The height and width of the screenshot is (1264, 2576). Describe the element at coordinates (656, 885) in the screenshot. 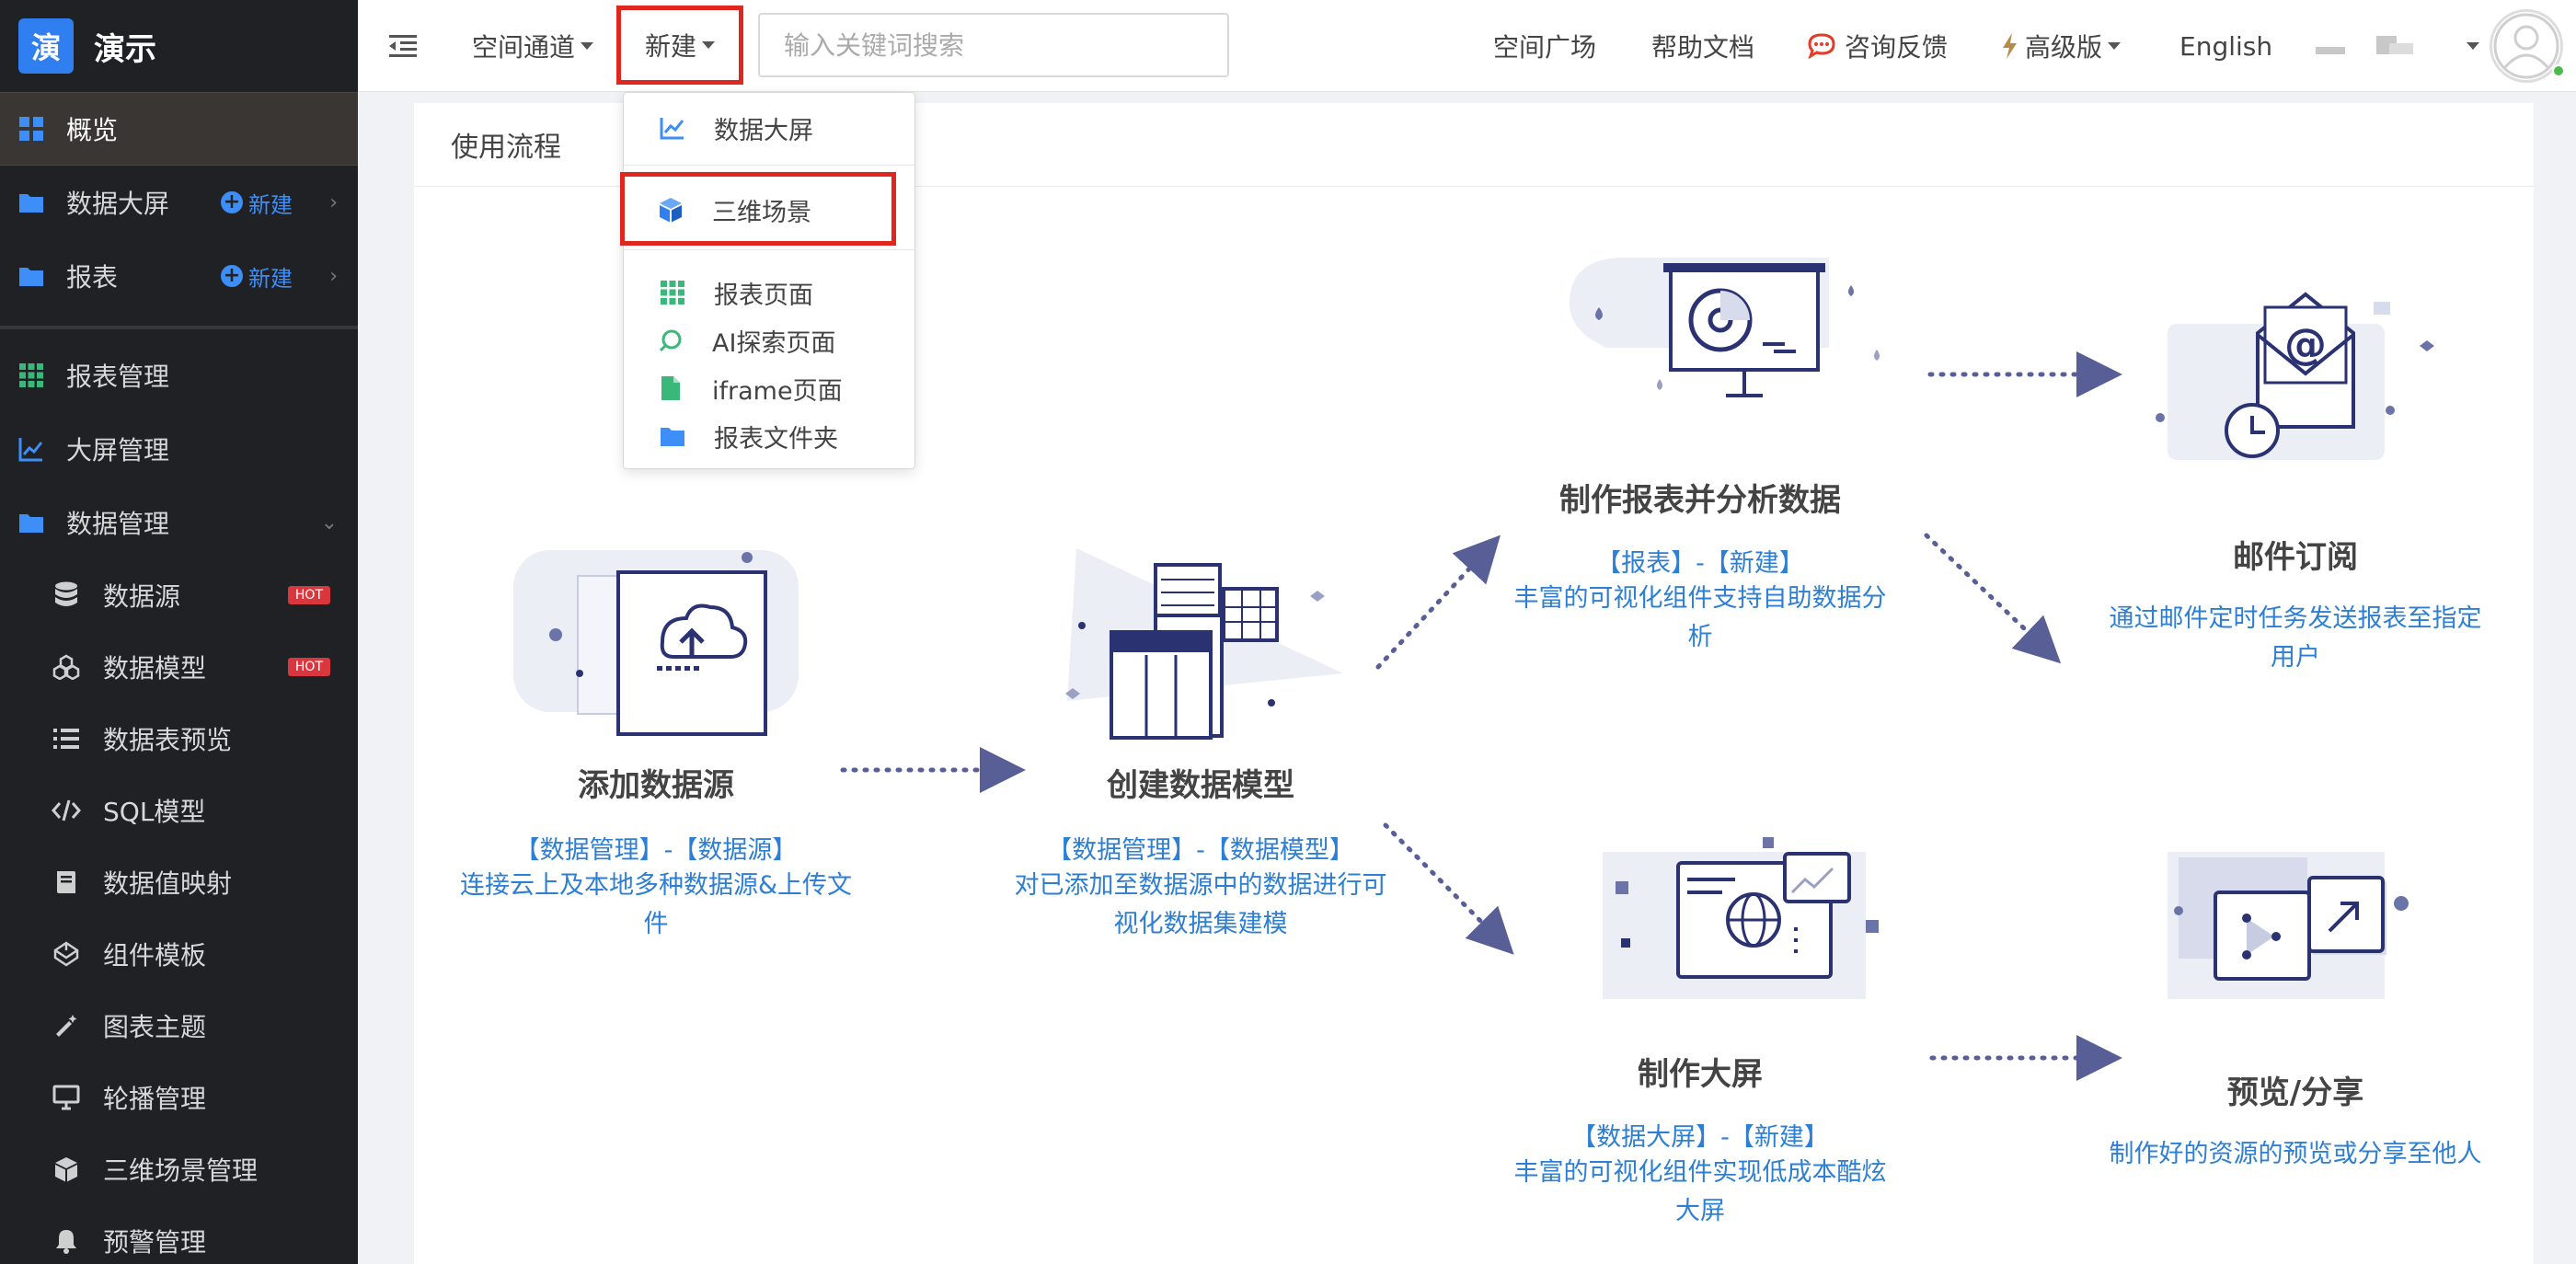

I see `desc-line: 连接云上及本地多种数据源&上传文` at that location.